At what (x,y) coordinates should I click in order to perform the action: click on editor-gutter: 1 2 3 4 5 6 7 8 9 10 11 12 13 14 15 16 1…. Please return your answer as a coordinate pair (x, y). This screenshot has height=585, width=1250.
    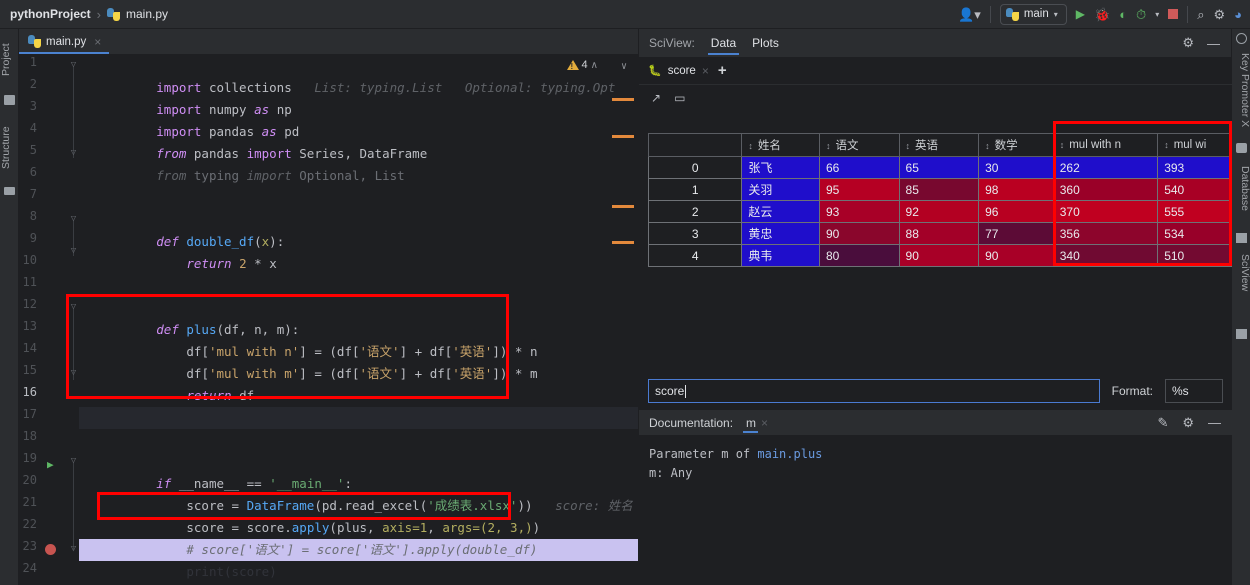
    Looking at the image, I should click on (49, 320).